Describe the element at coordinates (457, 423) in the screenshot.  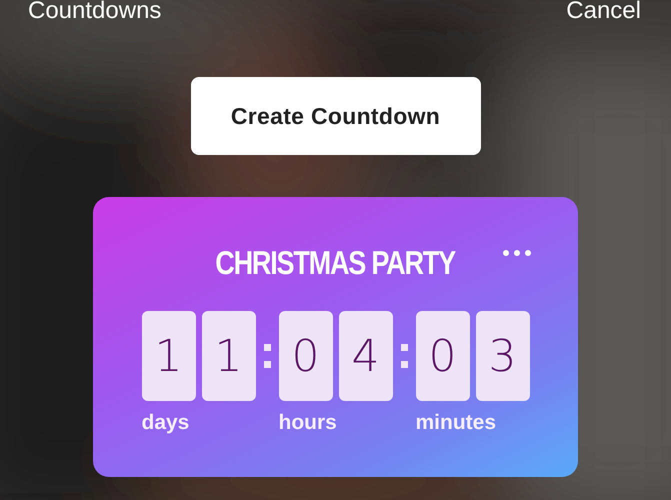
I see `unit-label: minutes` at that location.